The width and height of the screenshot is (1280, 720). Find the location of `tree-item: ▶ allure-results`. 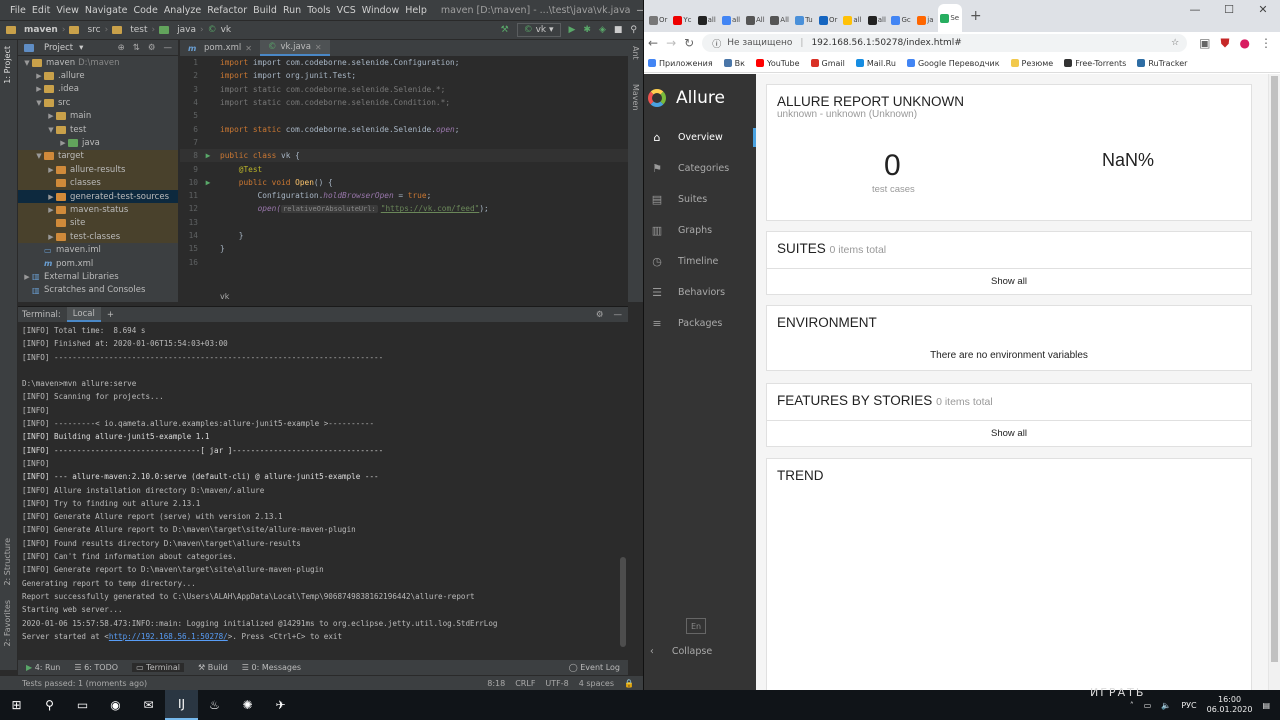

tree-item: ▶ allure-results is located at coordinates (98, 170).